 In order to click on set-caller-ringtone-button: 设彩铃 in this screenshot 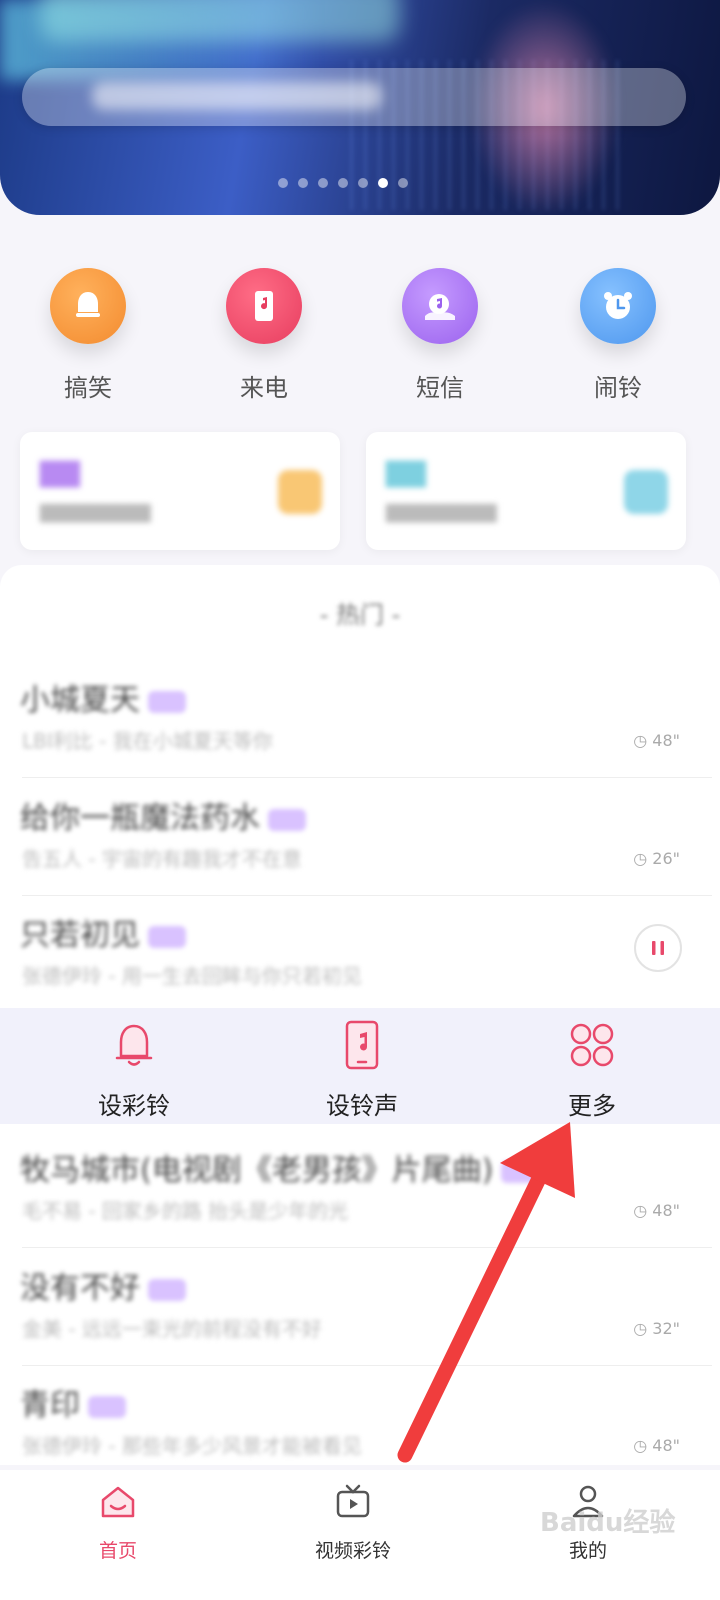, I will do `click(134, 1070)`.